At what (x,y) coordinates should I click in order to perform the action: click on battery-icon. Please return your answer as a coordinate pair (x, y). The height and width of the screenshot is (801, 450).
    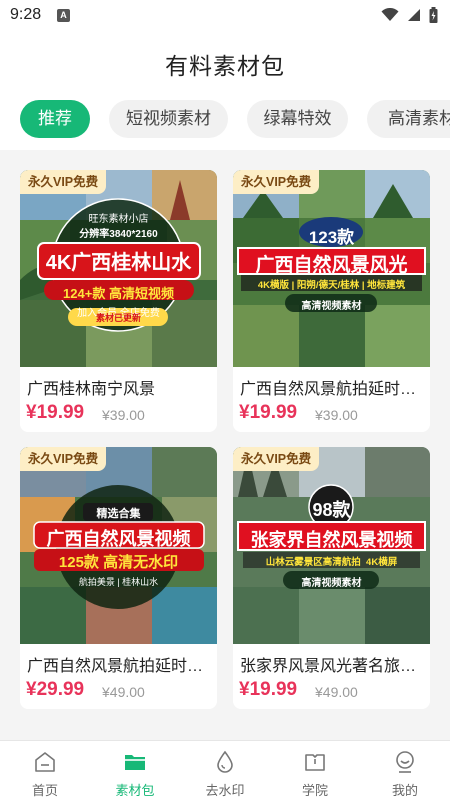
    Looking at the image, I should click on (433, 15).